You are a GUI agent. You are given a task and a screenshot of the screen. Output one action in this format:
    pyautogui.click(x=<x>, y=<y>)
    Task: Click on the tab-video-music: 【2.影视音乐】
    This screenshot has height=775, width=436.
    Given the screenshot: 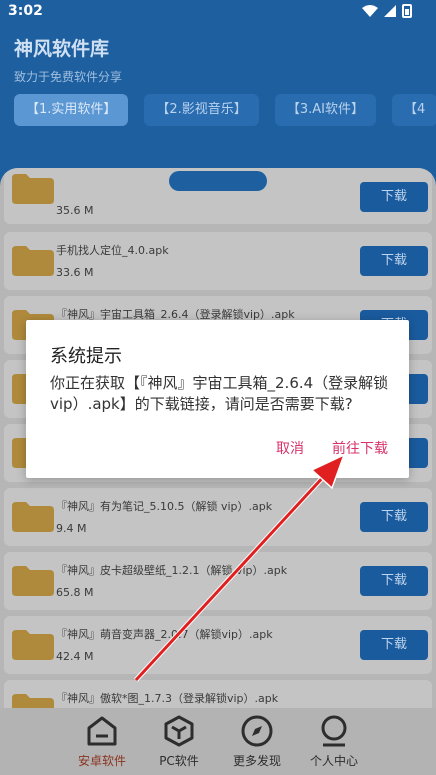 What is the action you would take?
    pyautogui.click(x=201, y=110)
    